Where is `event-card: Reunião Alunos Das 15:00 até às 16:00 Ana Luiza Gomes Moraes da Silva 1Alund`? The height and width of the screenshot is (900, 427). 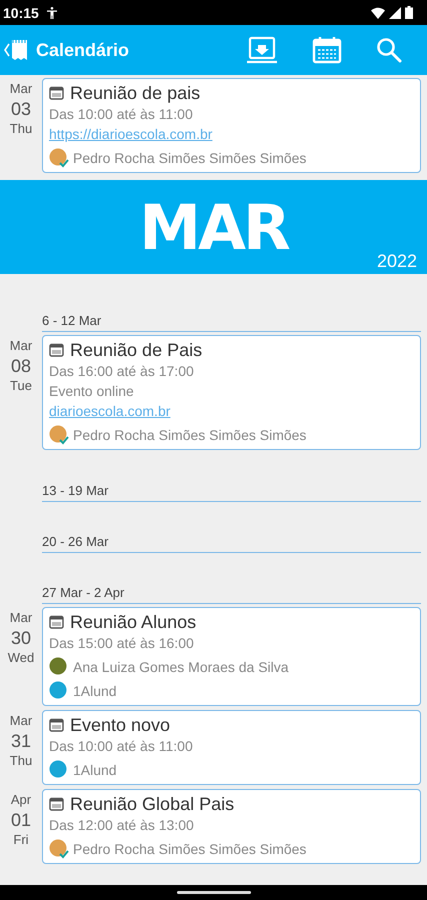 event-card: Reunião Alunos Das 15:00 até às 16:00 Ana Luiza Gomes Moraes da Silva 1Alund is located at coordinates (231, 656).